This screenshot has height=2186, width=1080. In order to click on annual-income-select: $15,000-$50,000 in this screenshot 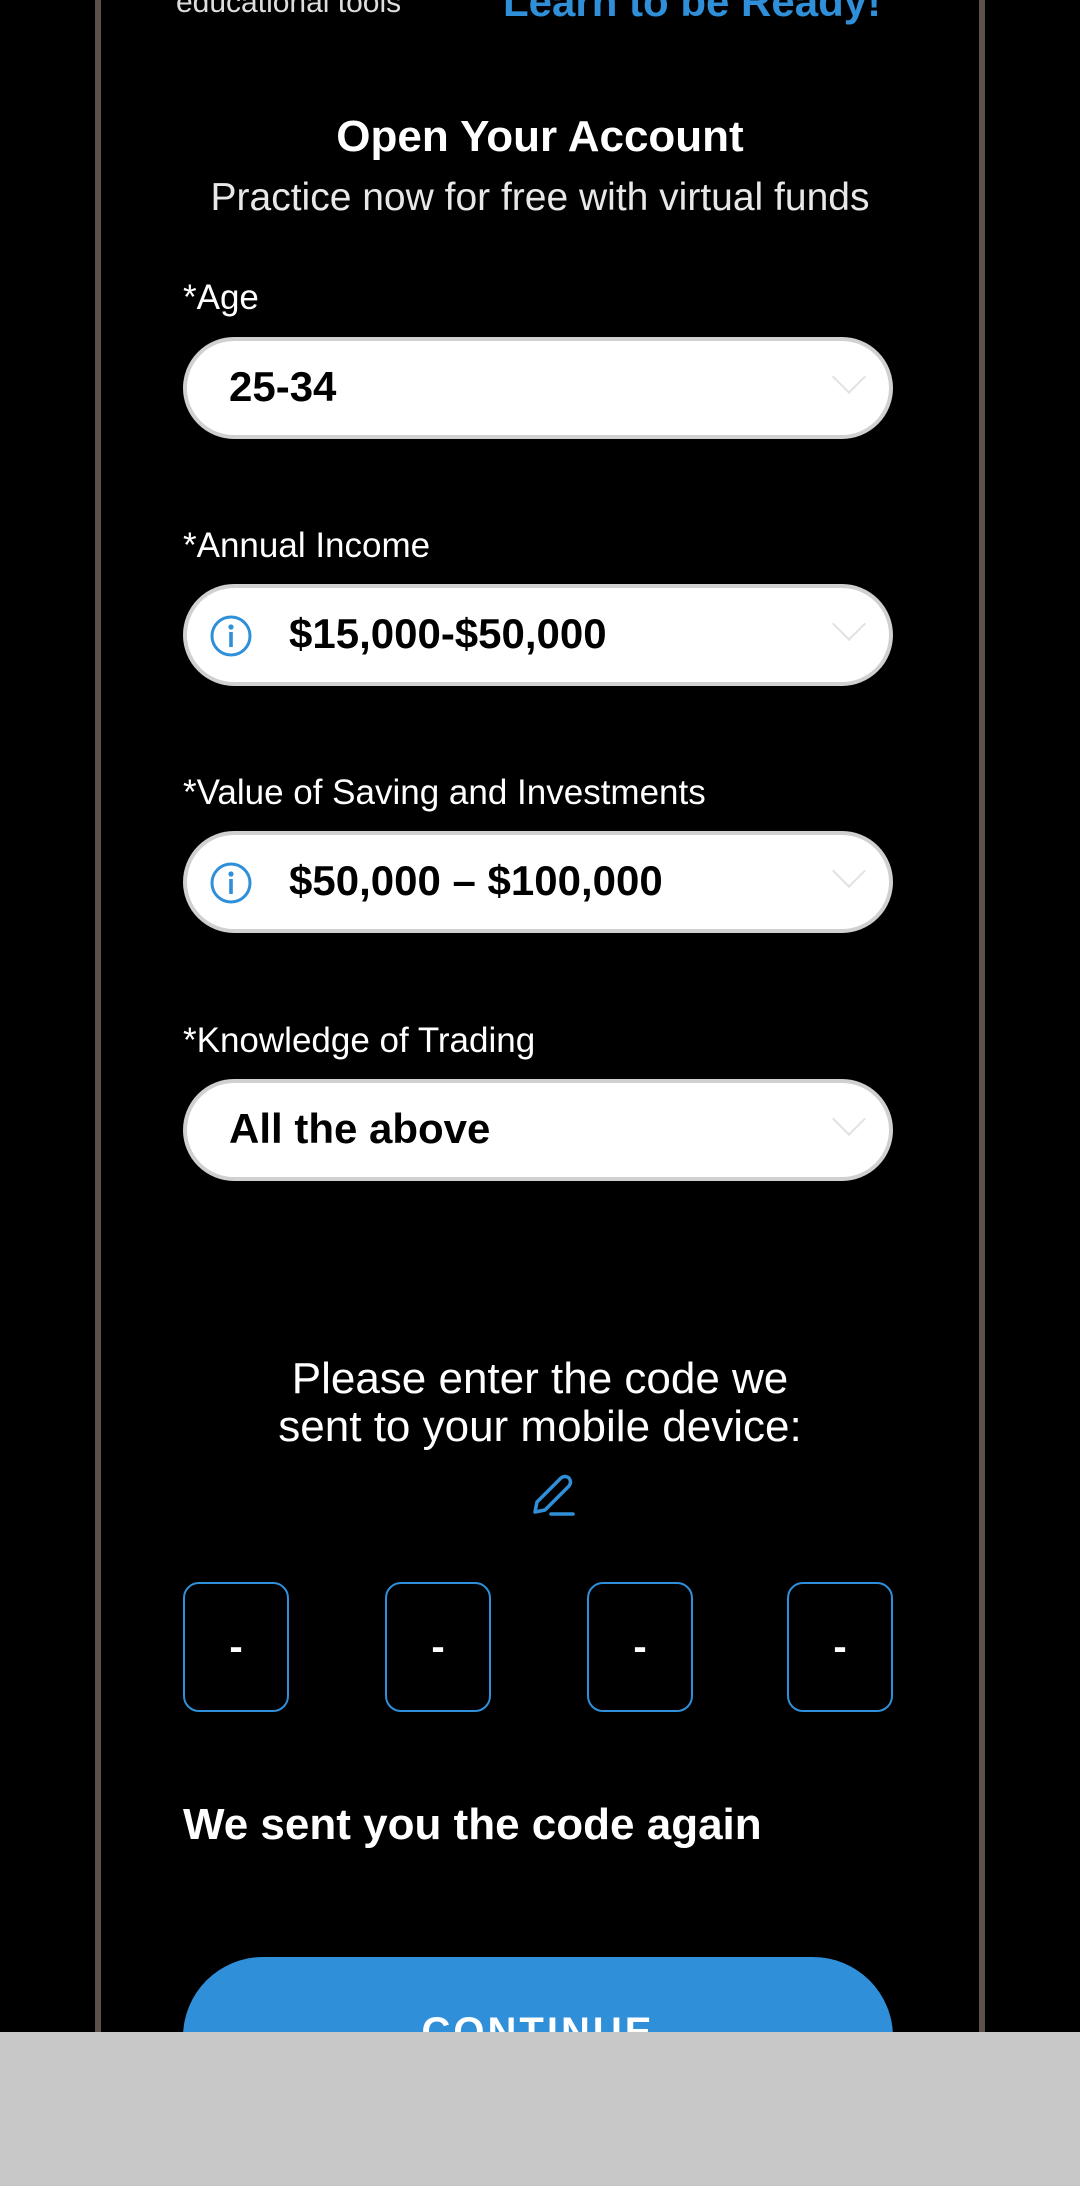, I will do `click(538, 635)`.